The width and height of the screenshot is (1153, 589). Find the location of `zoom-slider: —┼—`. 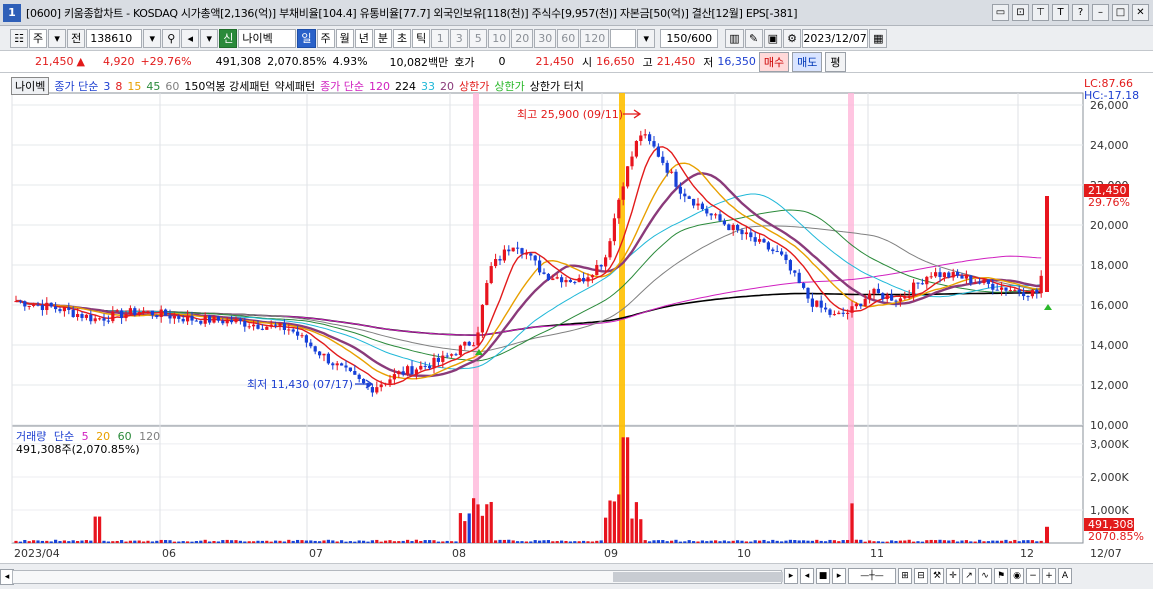

zoom-slider: —┼— is located at coordinates (872, 576).